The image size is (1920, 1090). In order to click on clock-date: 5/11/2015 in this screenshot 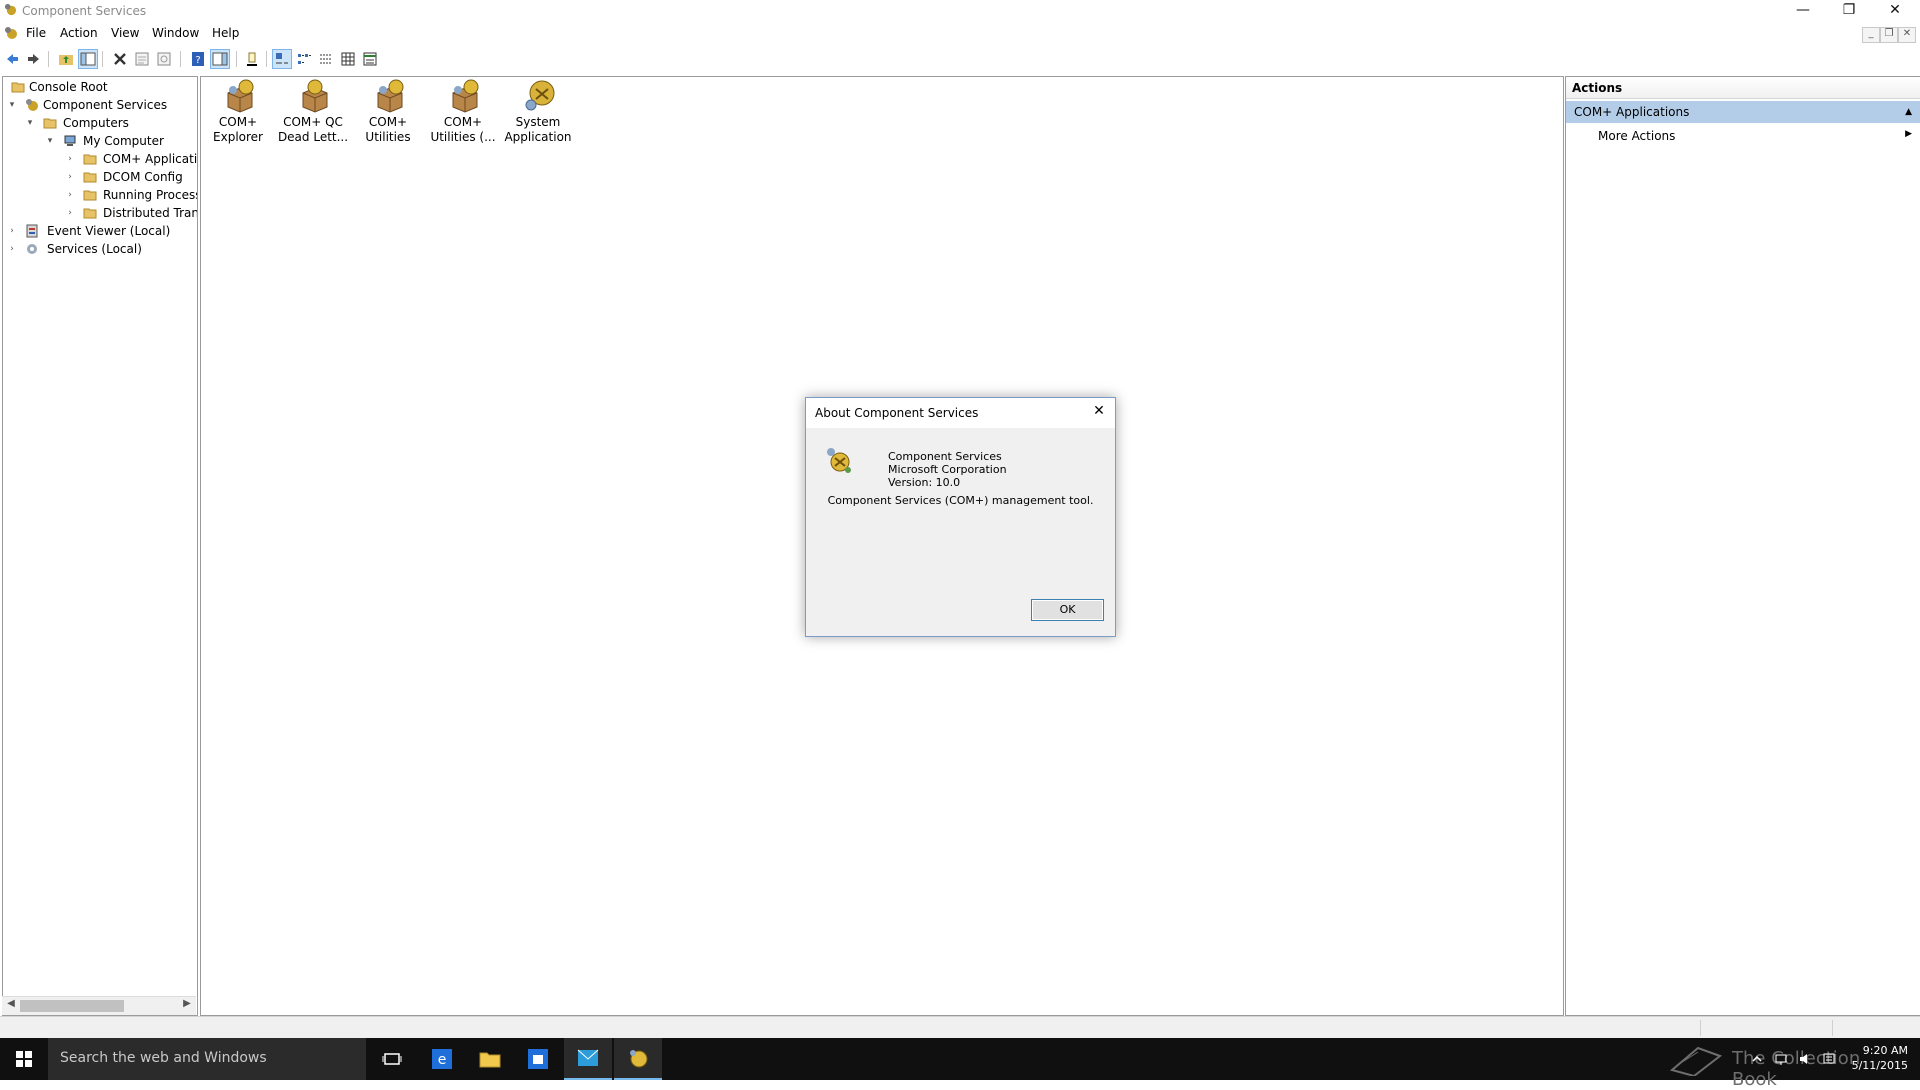, I will do `click(1879, 1065)`.